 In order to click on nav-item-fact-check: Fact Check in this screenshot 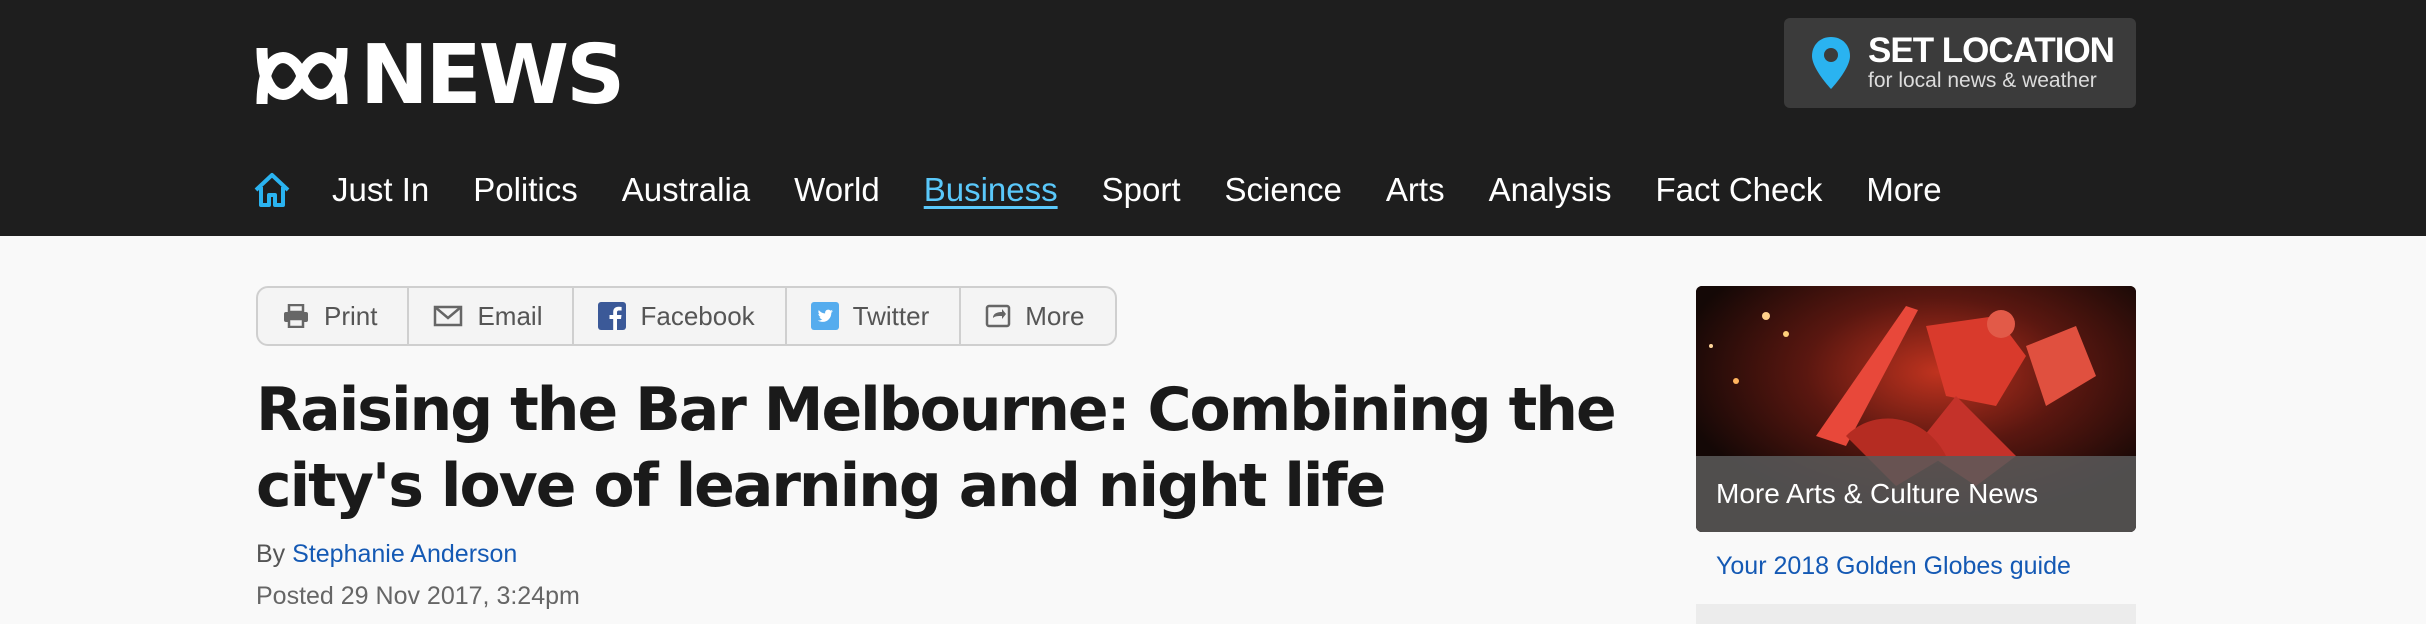, I will do `click(1738, 190)`.